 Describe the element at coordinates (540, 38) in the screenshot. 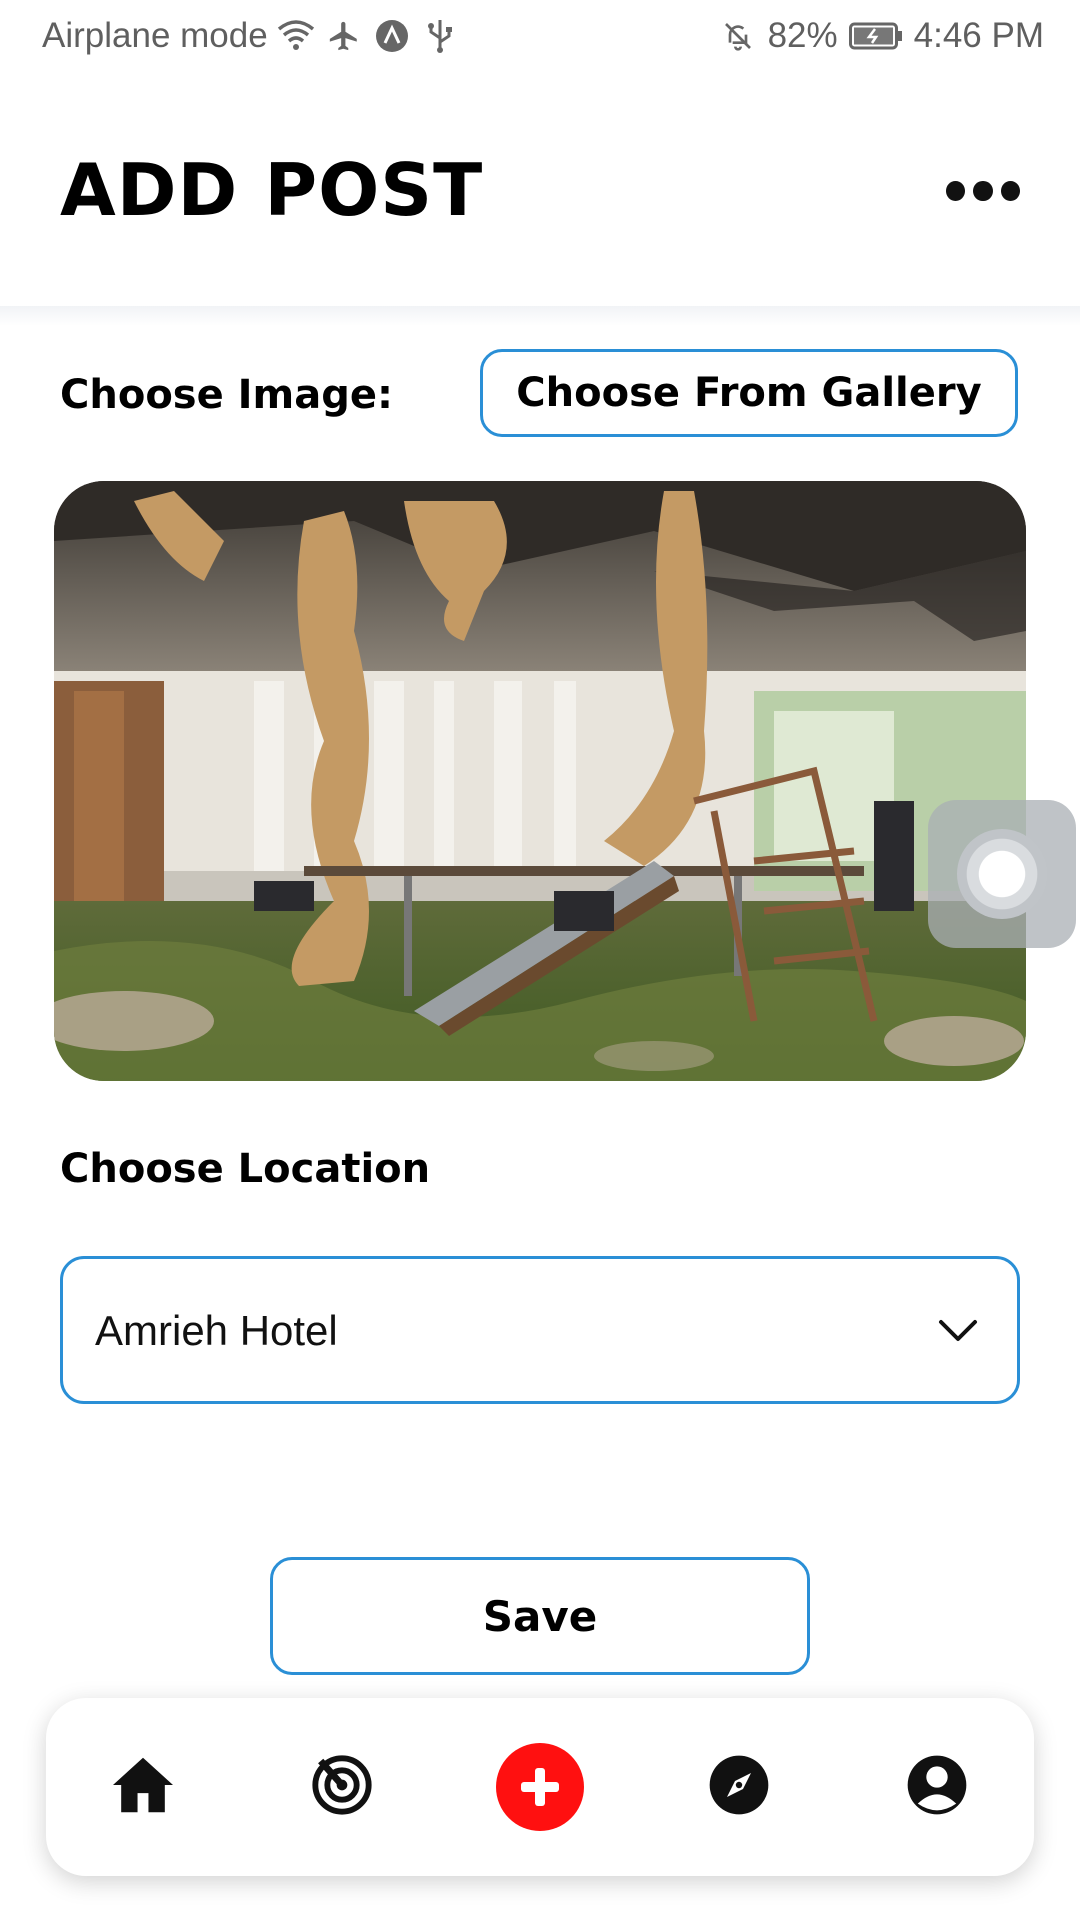

I see `status-bar: Airplane mode 82% 4:46 PM` at that location.